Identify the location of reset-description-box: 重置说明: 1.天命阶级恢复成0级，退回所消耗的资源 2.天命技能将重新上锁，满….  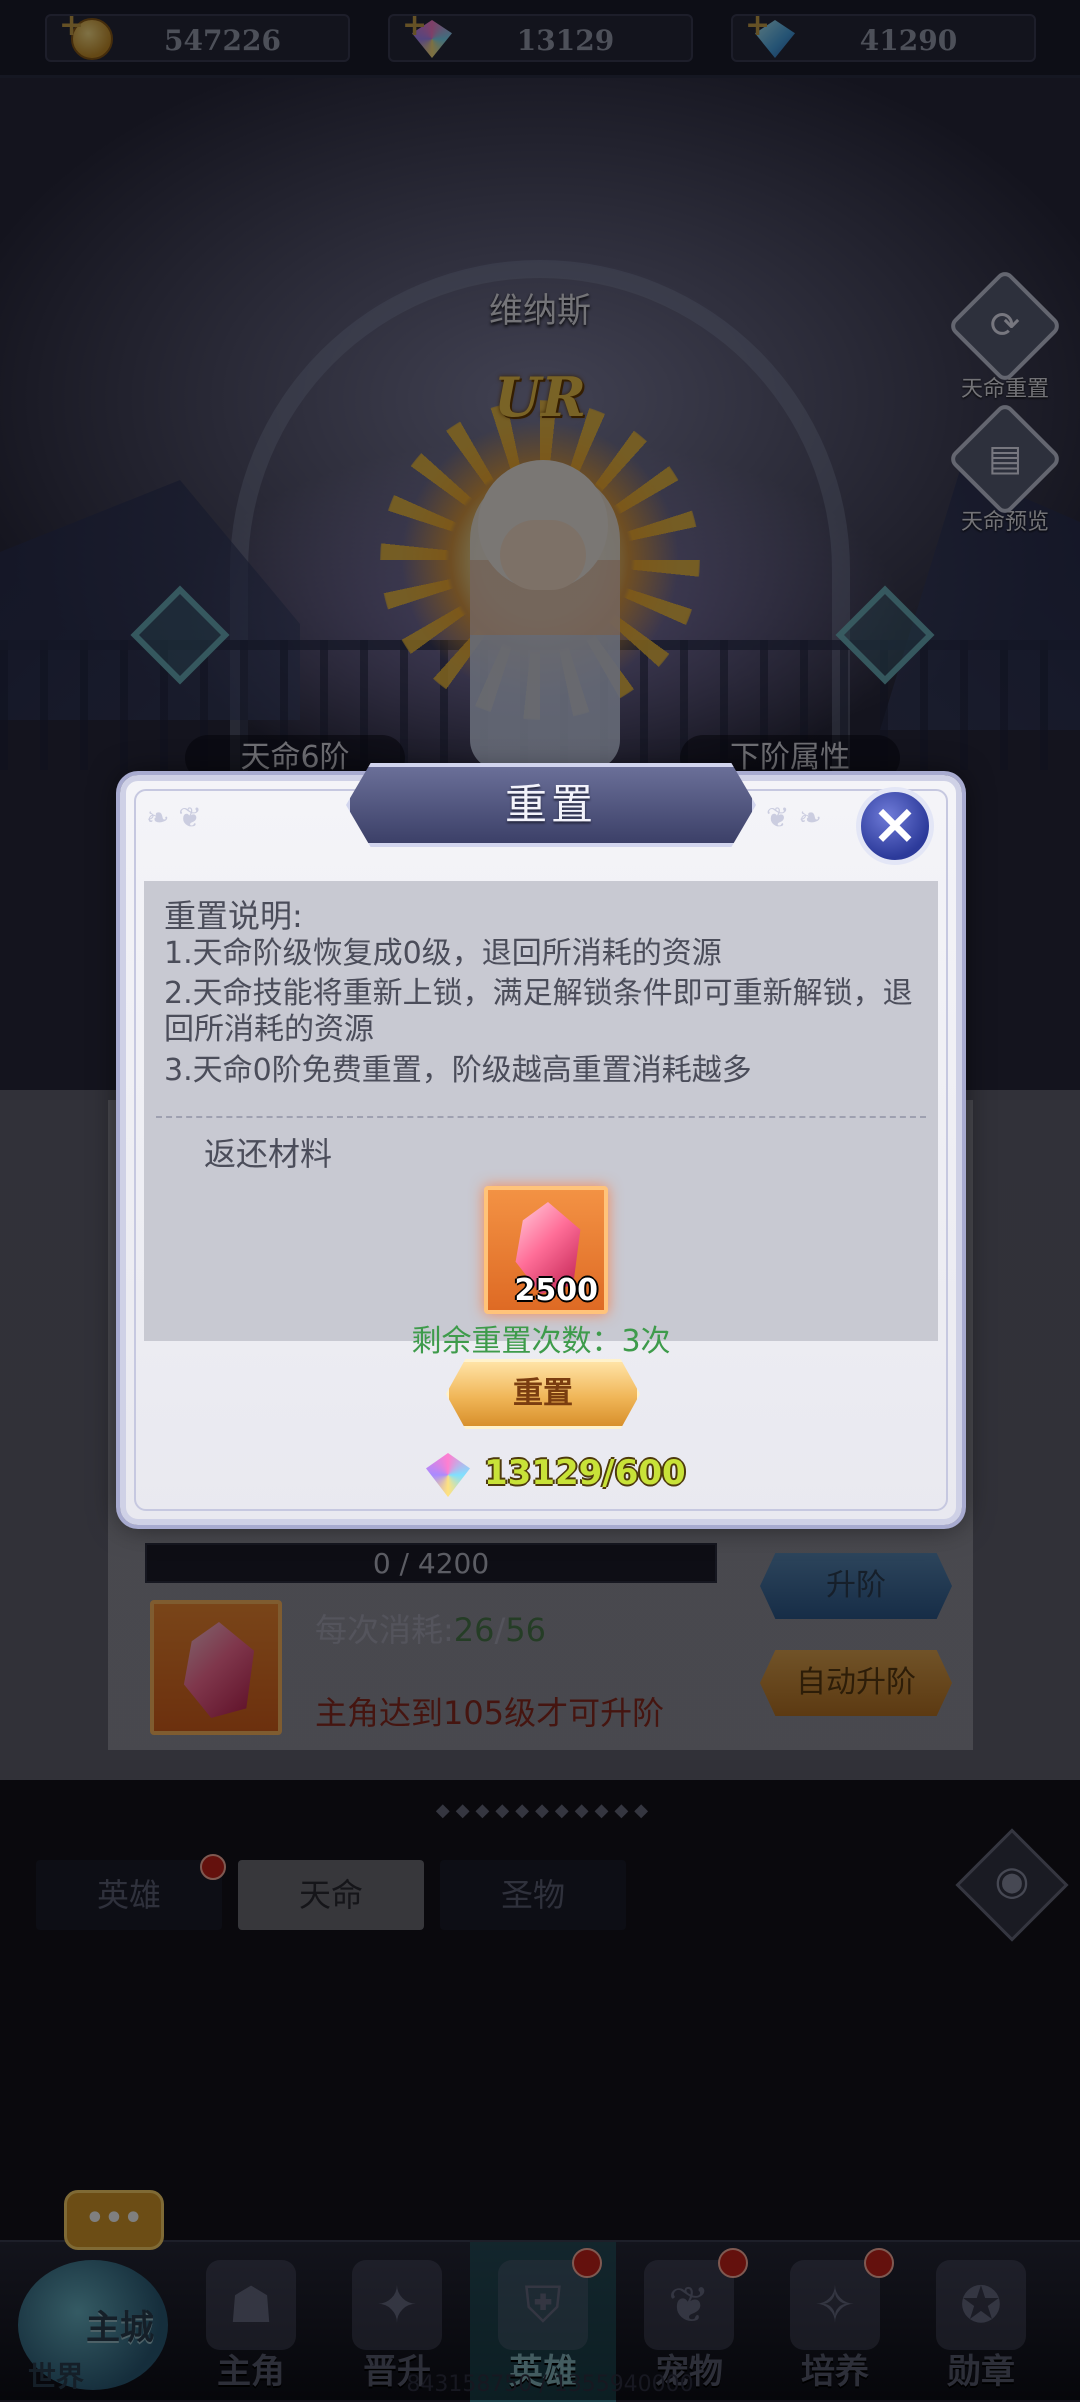
(541, 1120).